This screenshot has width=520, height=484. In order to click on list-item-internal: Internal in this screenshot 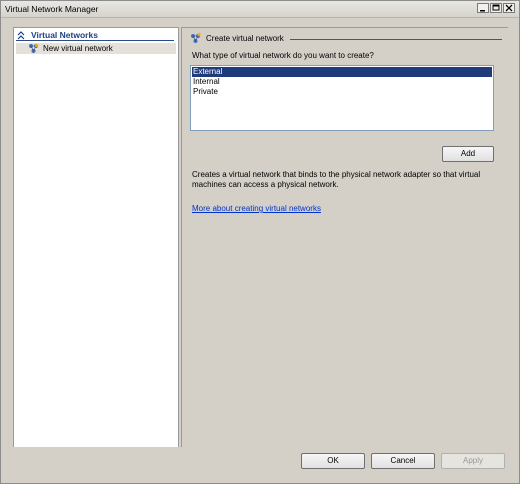, I will do `click(342, 82)`.